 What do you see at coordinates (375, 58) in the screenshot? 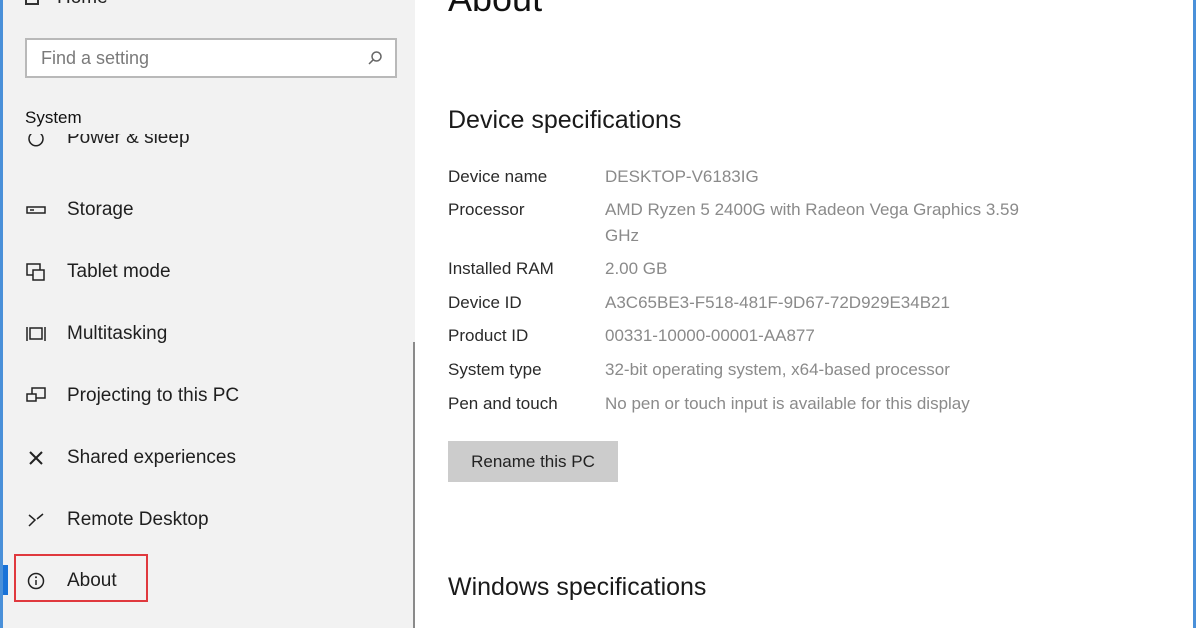
I see `search-icon` at bounding box center [375, 58].